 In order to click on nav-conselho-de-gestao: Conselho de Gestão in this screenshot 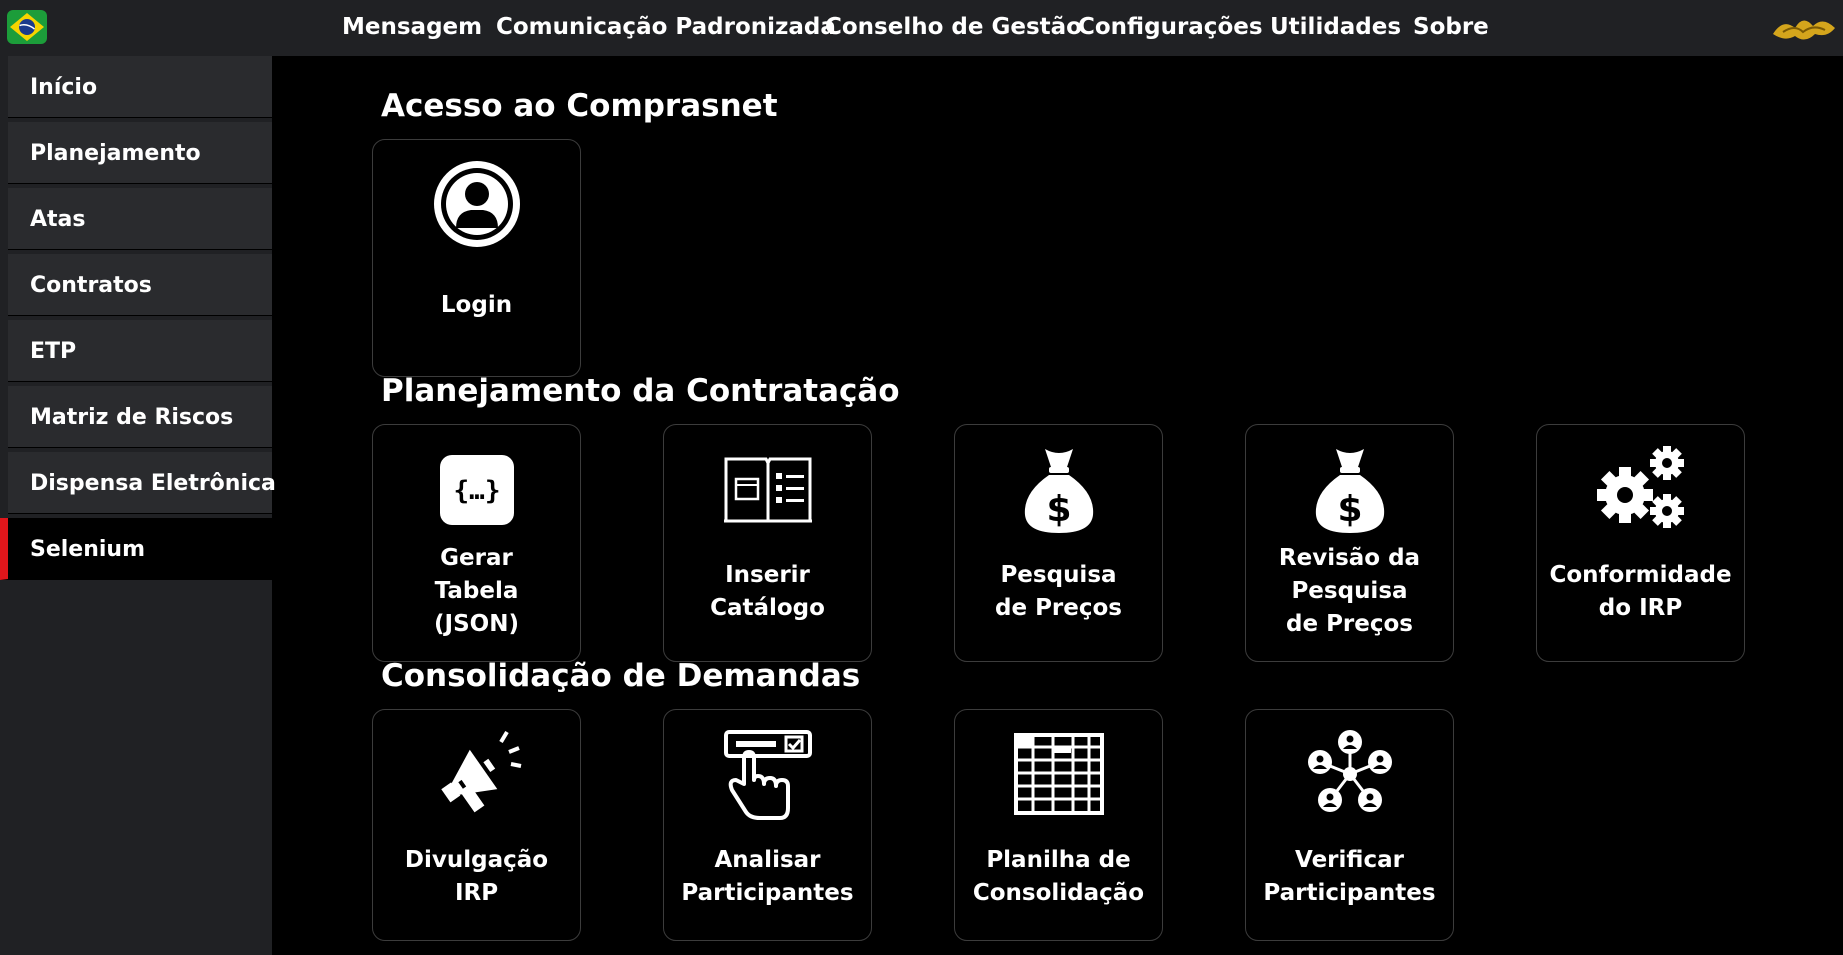, I will do `click(953, 27)`.